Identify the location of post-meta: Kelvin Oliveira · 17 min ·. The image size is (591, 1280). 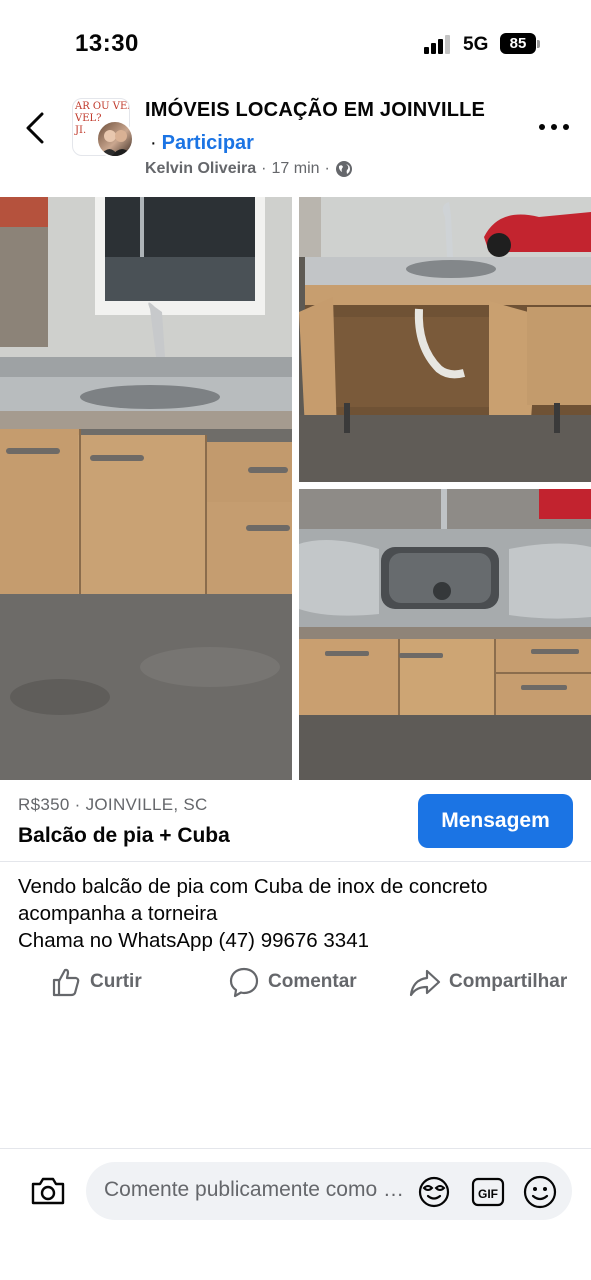
(249, 169).